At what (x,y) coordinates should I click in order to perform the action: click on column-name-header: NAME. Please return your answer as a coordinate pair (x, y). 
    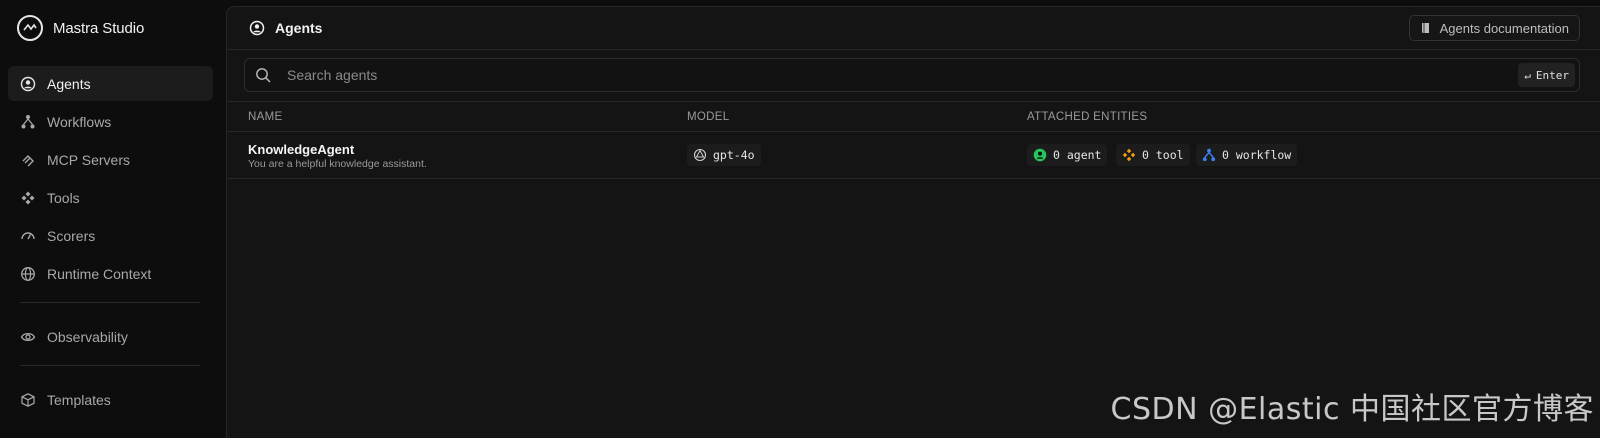
    Looking at the image, I should click on (265, 117).